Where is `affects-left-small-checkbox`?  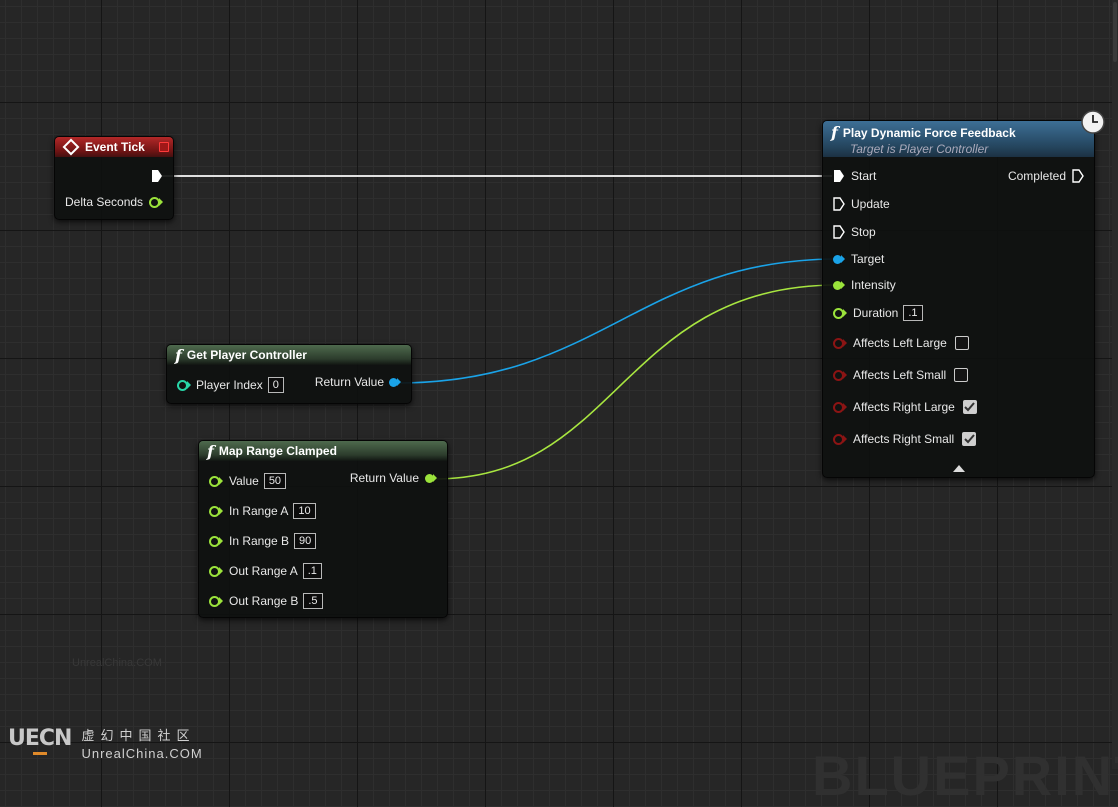 affects-left-small-checkbox is located at coordinates (961, 375).